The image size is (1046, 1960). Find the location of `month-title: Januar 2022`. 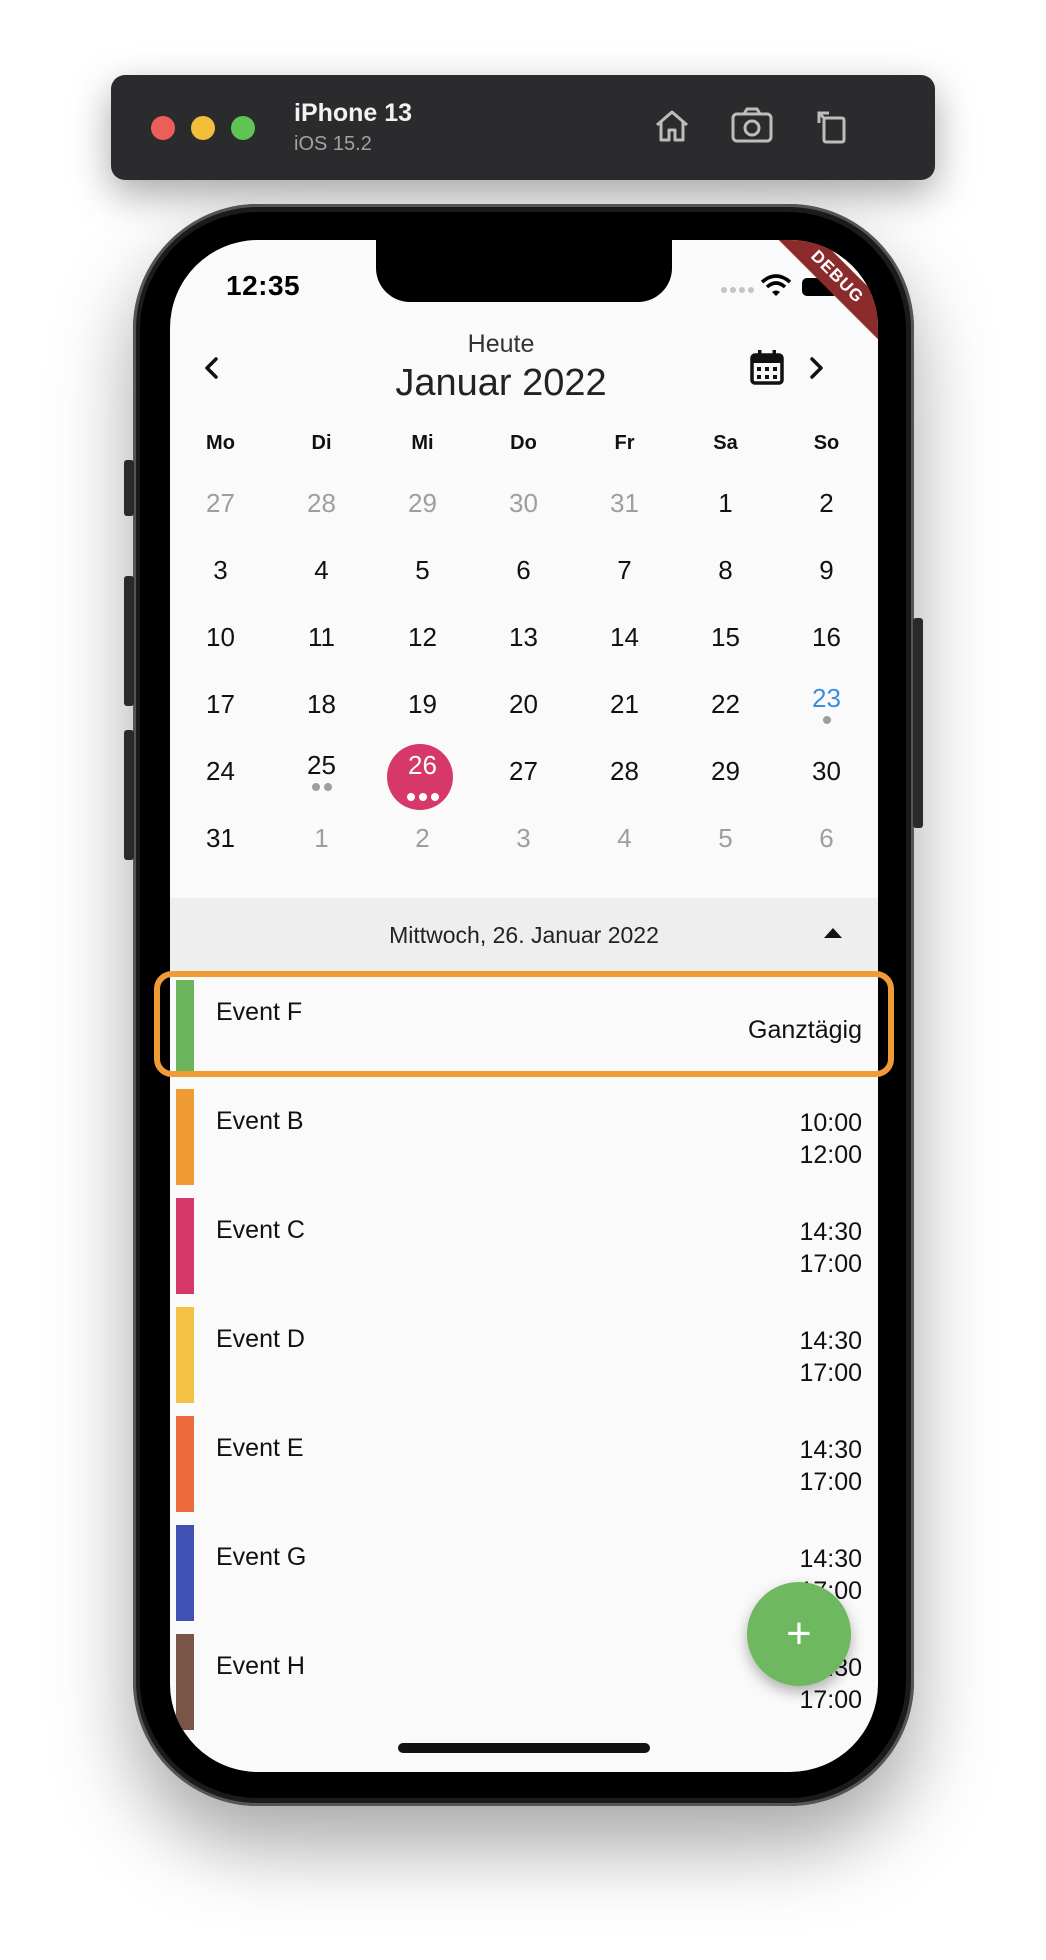

month-title: Januar 2022 is located at coordinates (501, 383).